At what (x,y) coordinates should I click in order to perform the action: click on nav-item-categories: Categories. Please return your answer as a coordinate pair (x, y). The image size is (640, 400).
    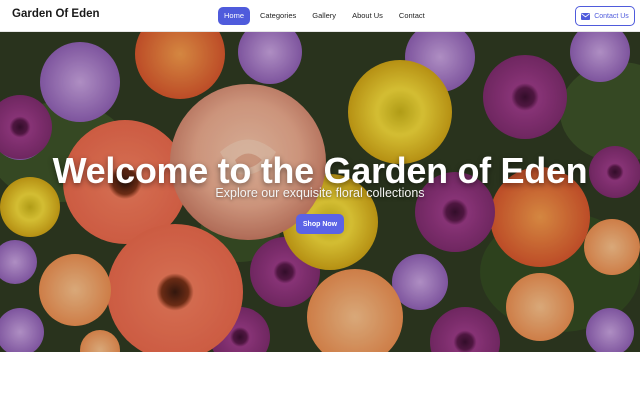
    Looking at the image, I should click on (278, 16).